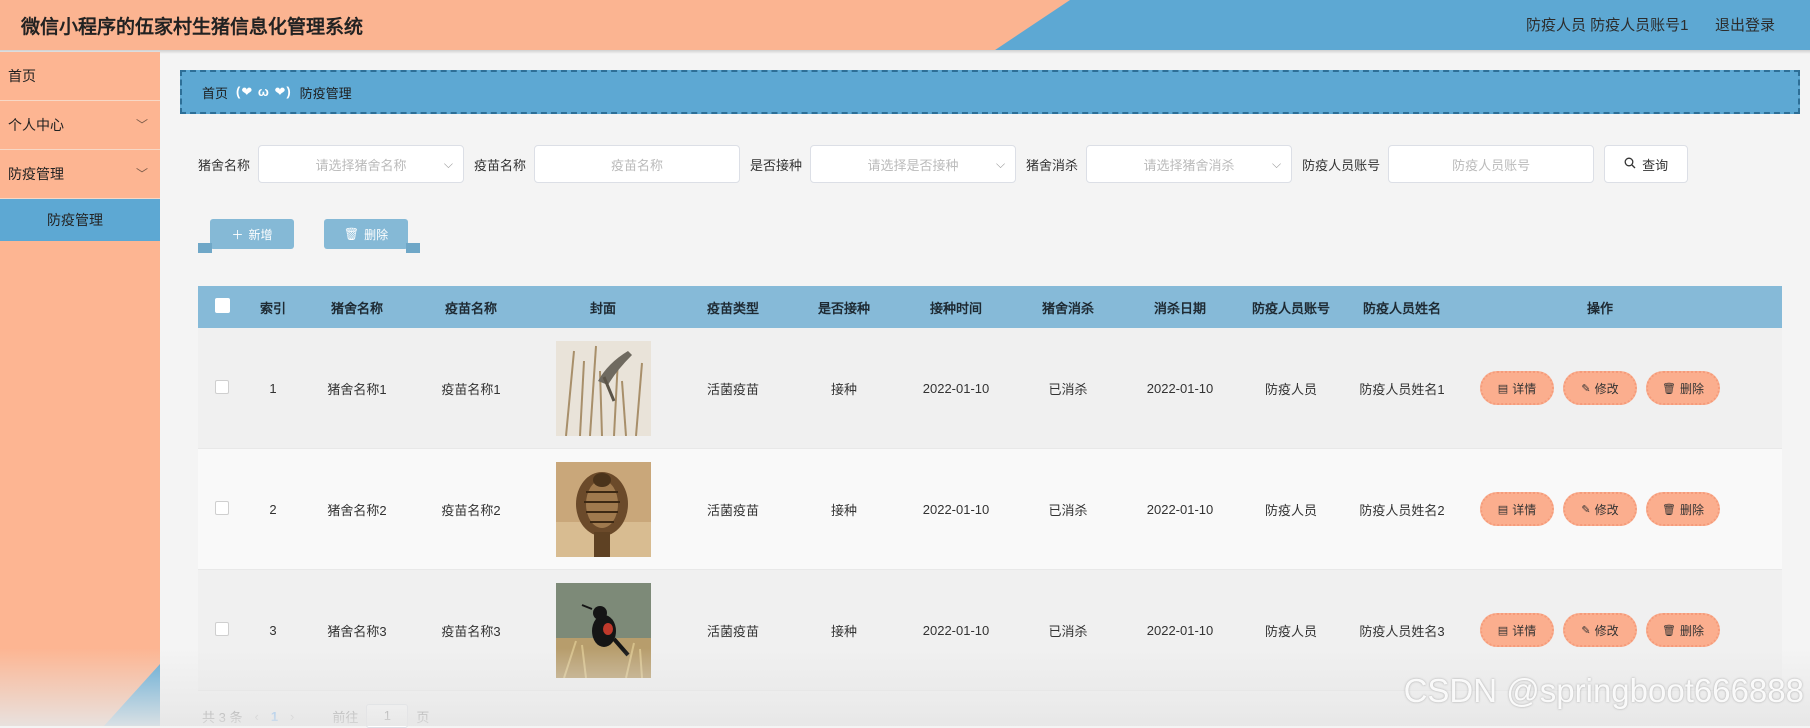  What do you see at coordinates (80, 220) in the screenshot?
I see `sidebar-subitem-epidemic-manage: 防疫管理` at bounding box center [80, 220].